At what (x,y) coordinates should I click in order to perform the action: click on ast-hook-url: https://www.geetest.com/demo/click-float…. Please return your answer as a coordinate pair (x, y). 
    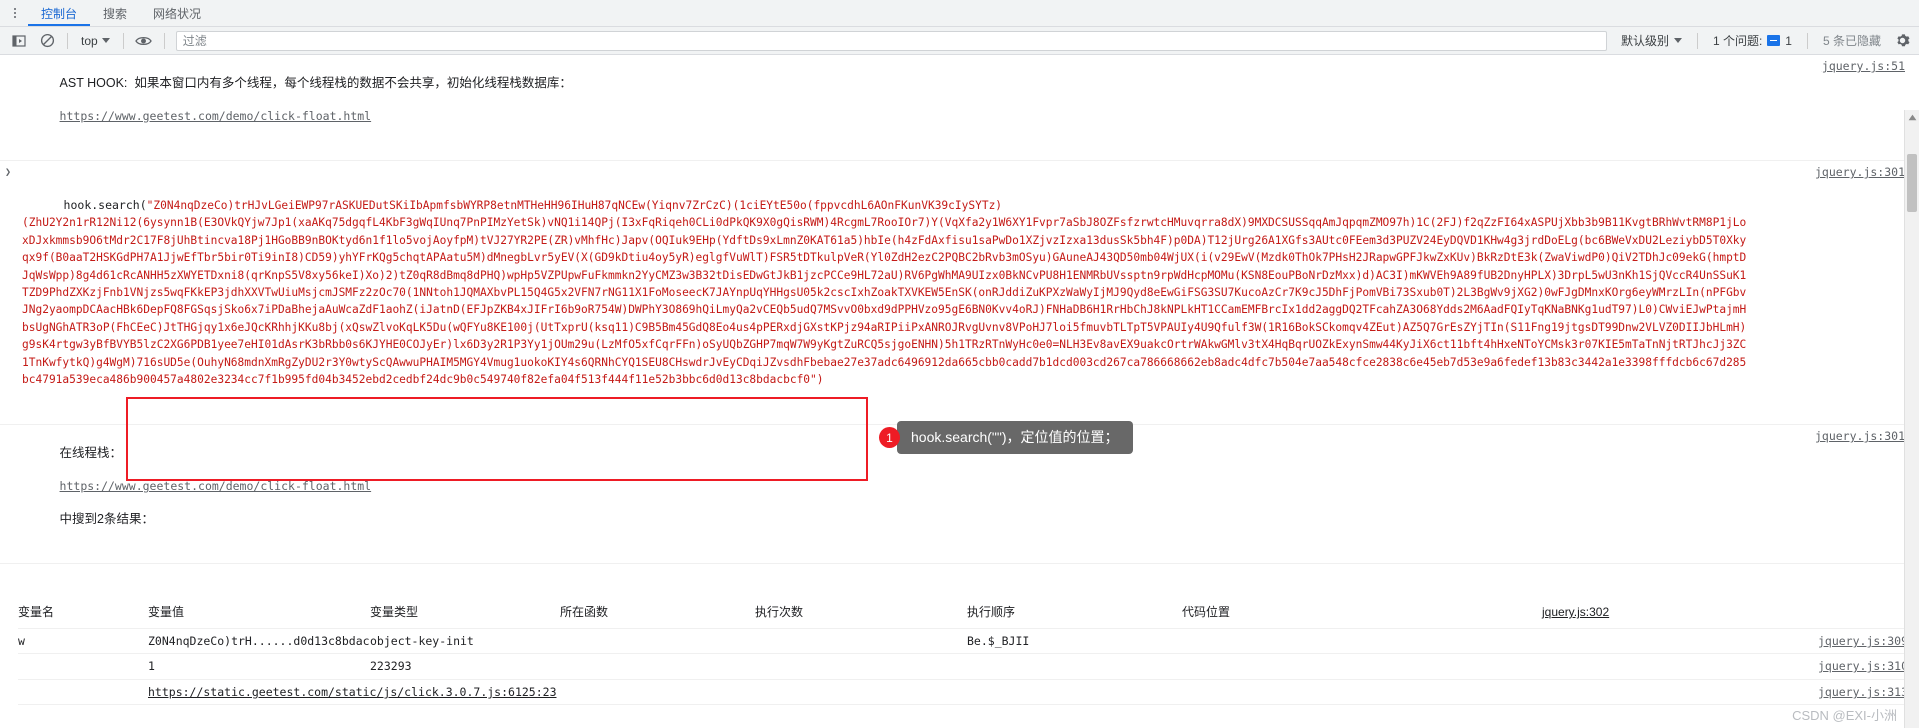
    Looking at the image, I should click on (216, 116).